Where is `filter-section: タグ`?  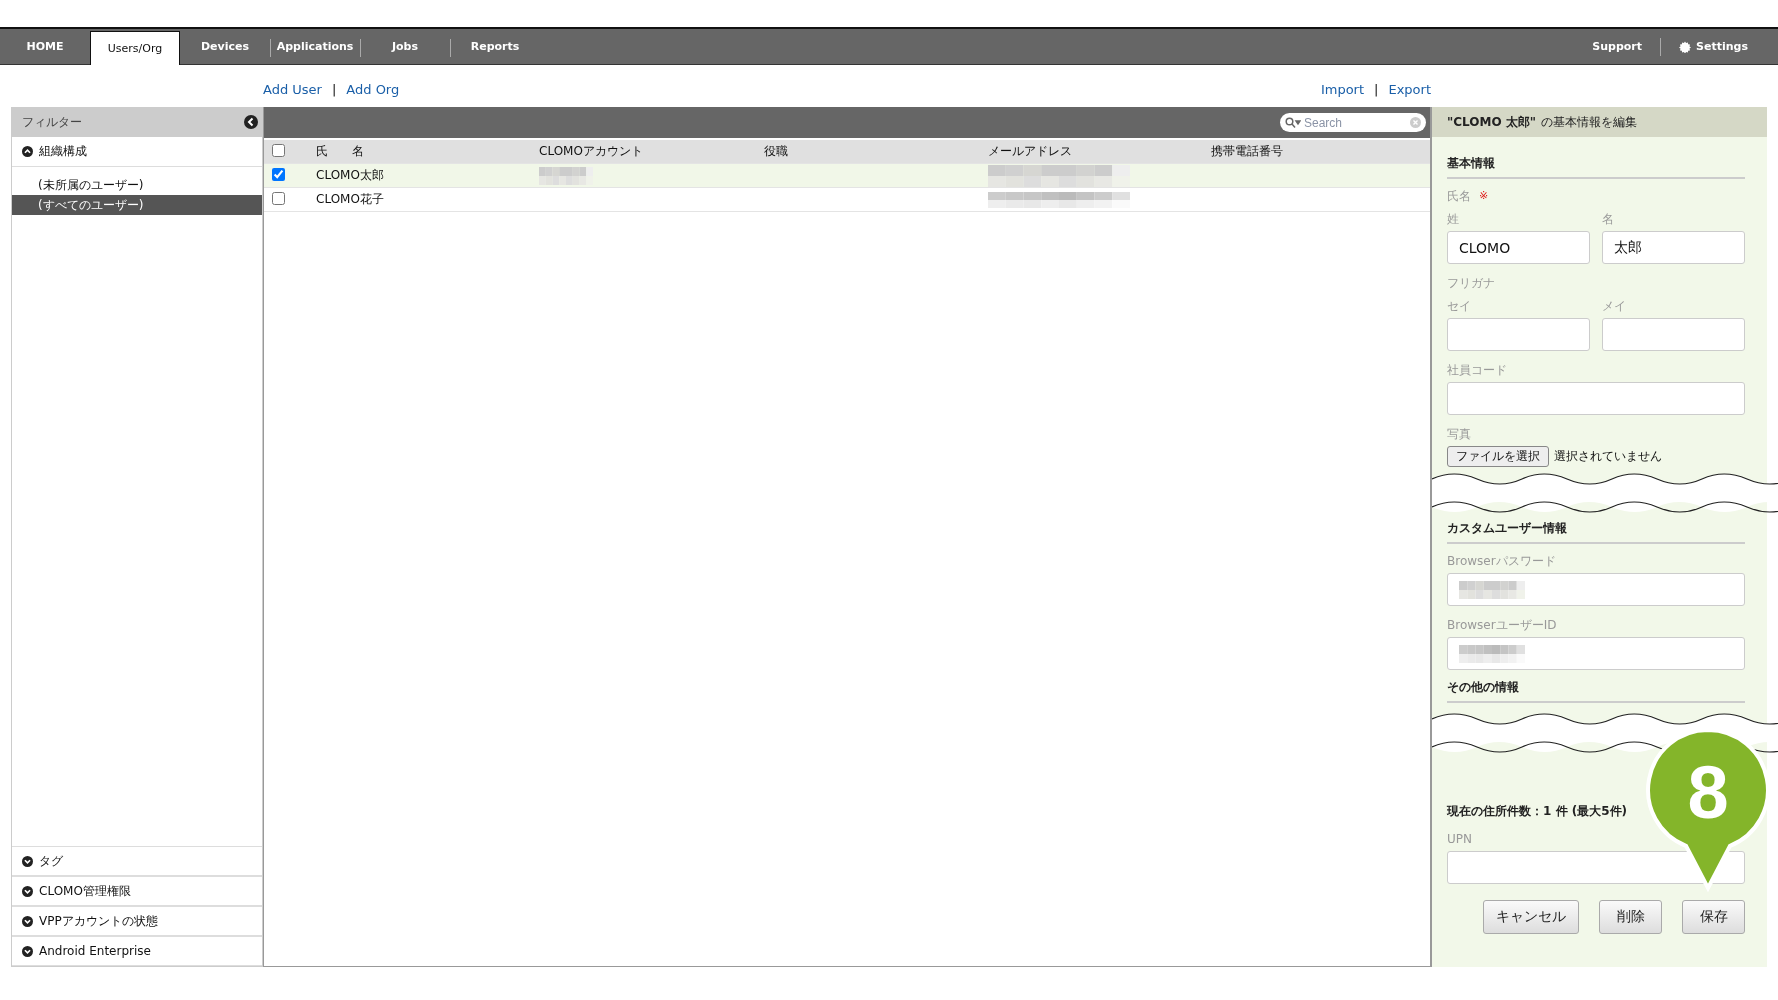 filter-section: タグ is located at coordinates (137, 861).